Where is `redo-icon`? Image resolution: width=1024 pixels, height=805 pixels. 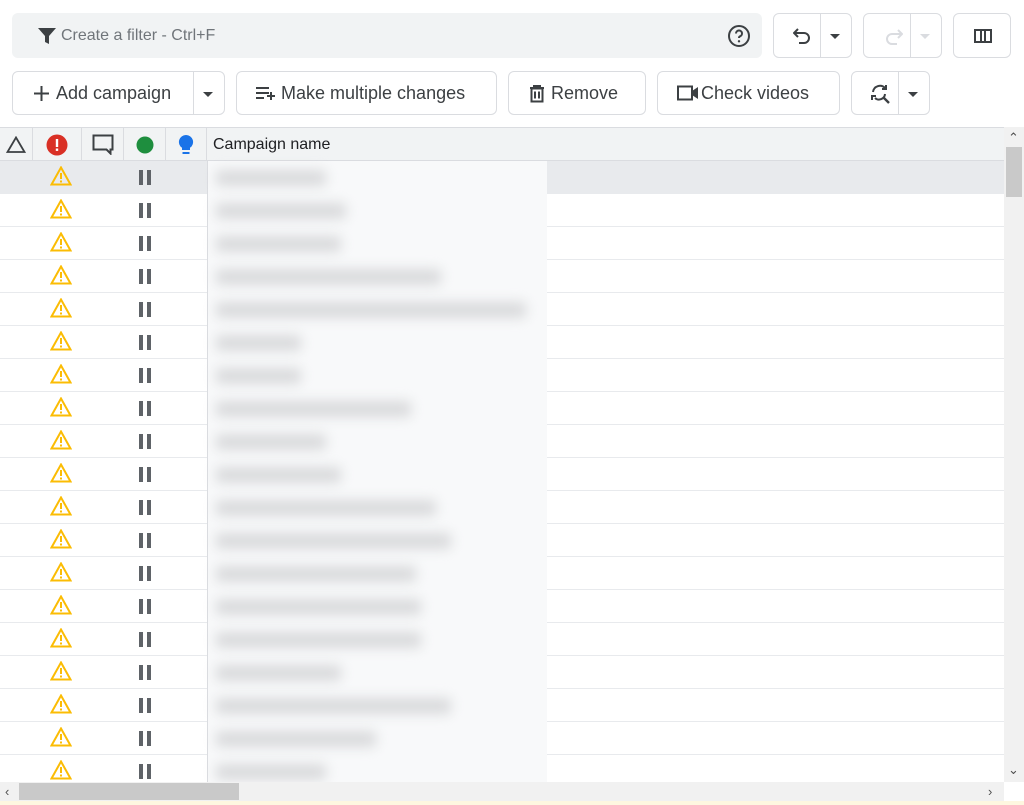
redo-icon is located at coordinates (893, 37).